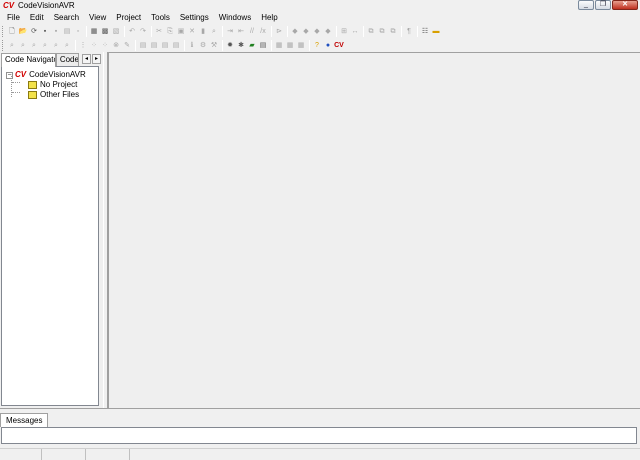 The height and width of the screenshot is (460, 640). I want to click on cut-icon: ✂, so click(159, 31).